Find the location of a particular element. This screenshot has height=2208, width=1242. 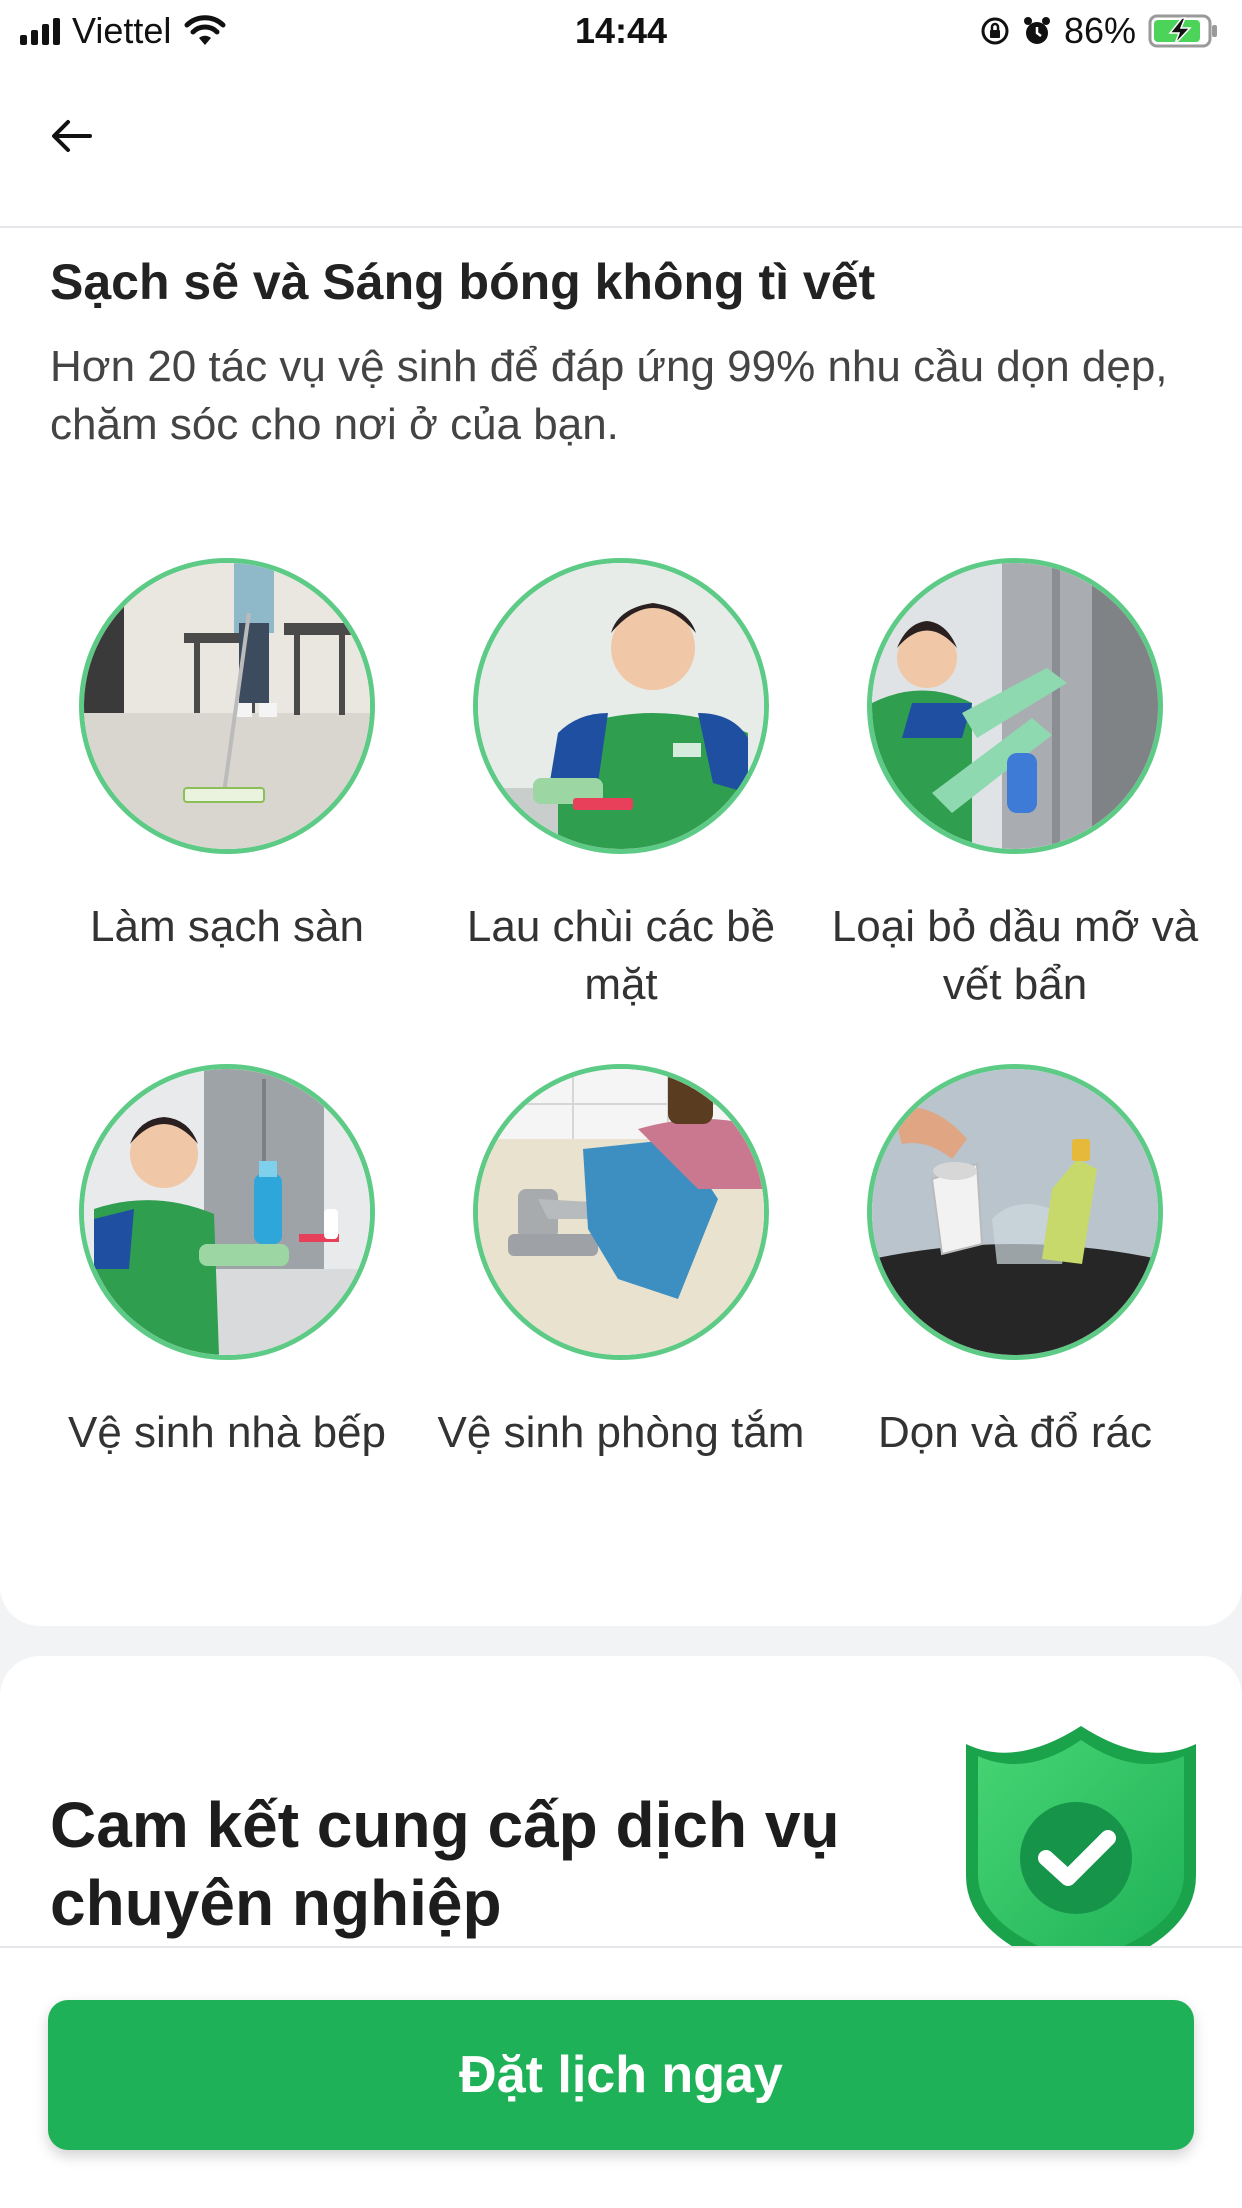

task-item-surfaces: Lau chùi các bề mặt is located at coordinates (621, 786).